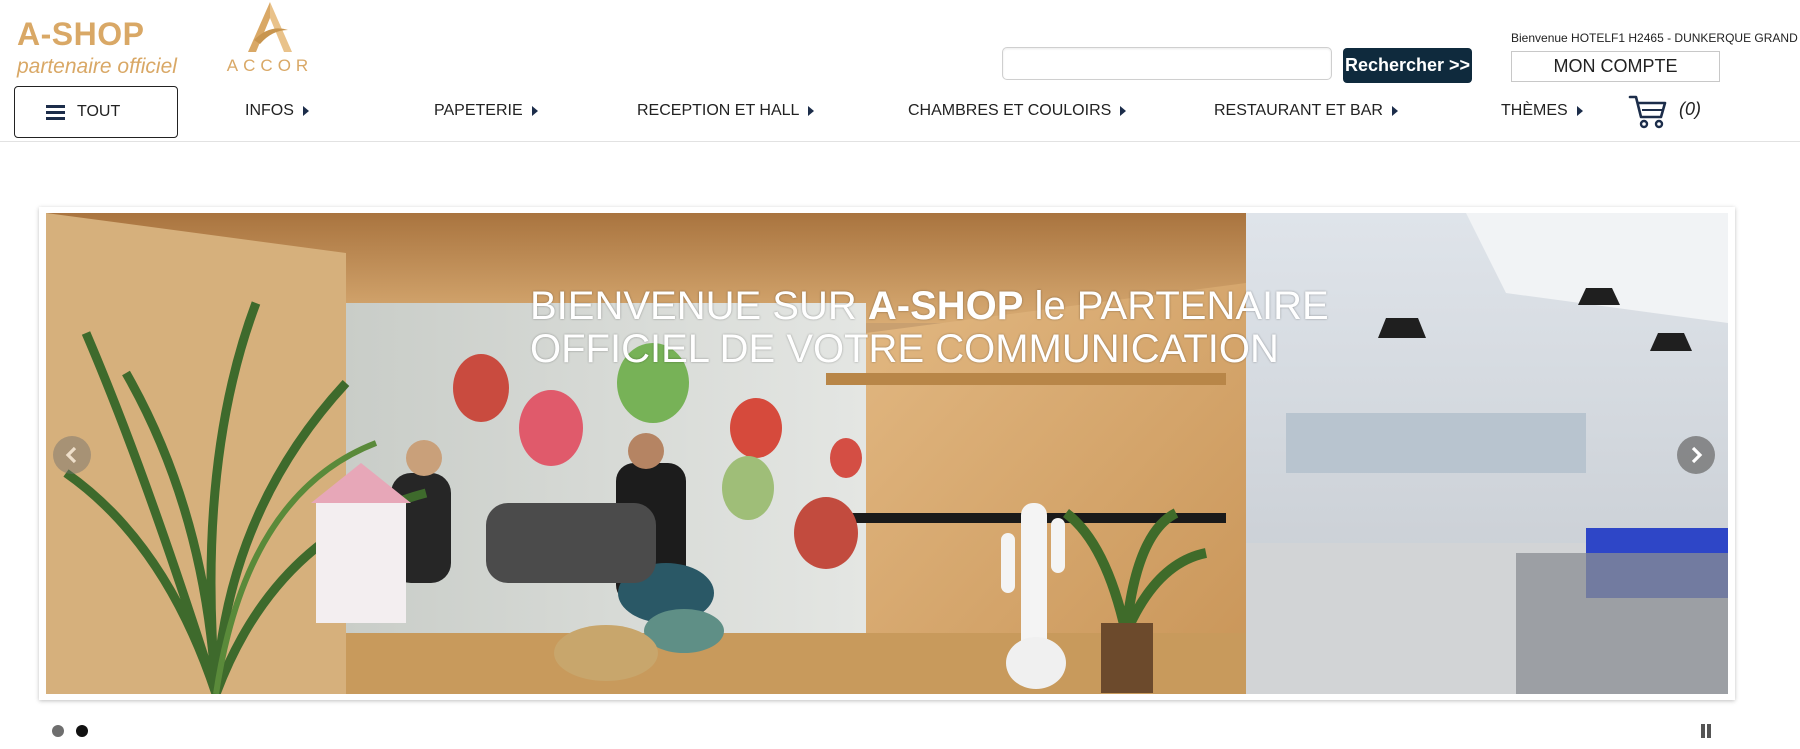  I want to click on cart-count: (0), so click(1690, 109).